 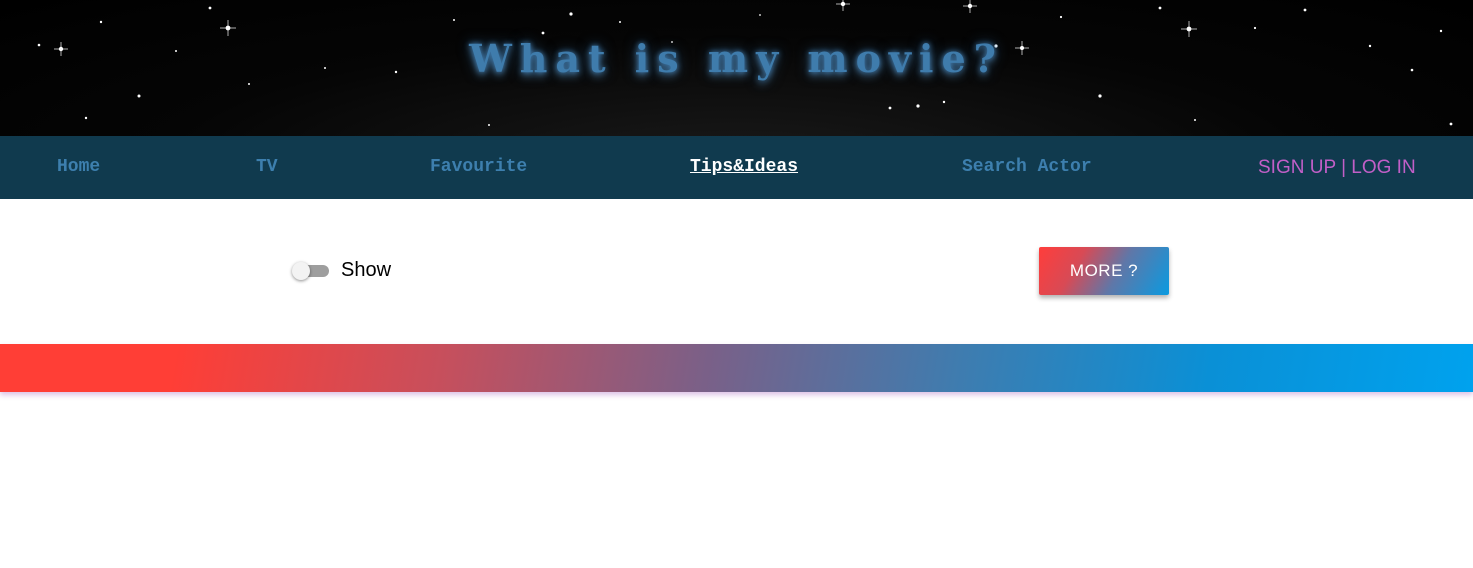 I want to click on signup-link: SIGN UP, so click(x=1297, y=167).